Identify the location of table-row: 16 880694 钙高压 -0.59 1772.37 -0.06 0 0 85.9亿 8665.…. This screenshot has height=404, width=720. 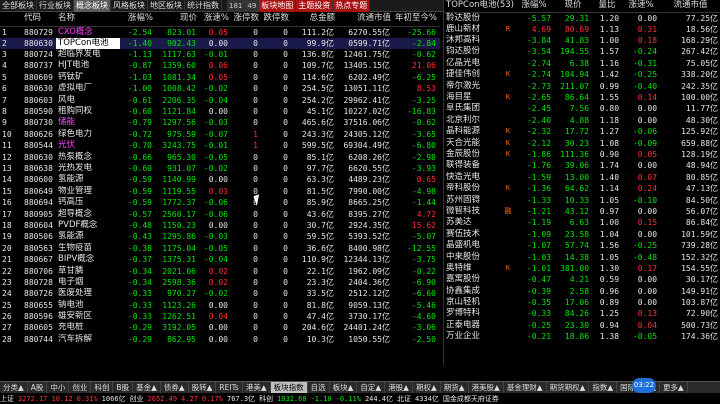
(220, 202).